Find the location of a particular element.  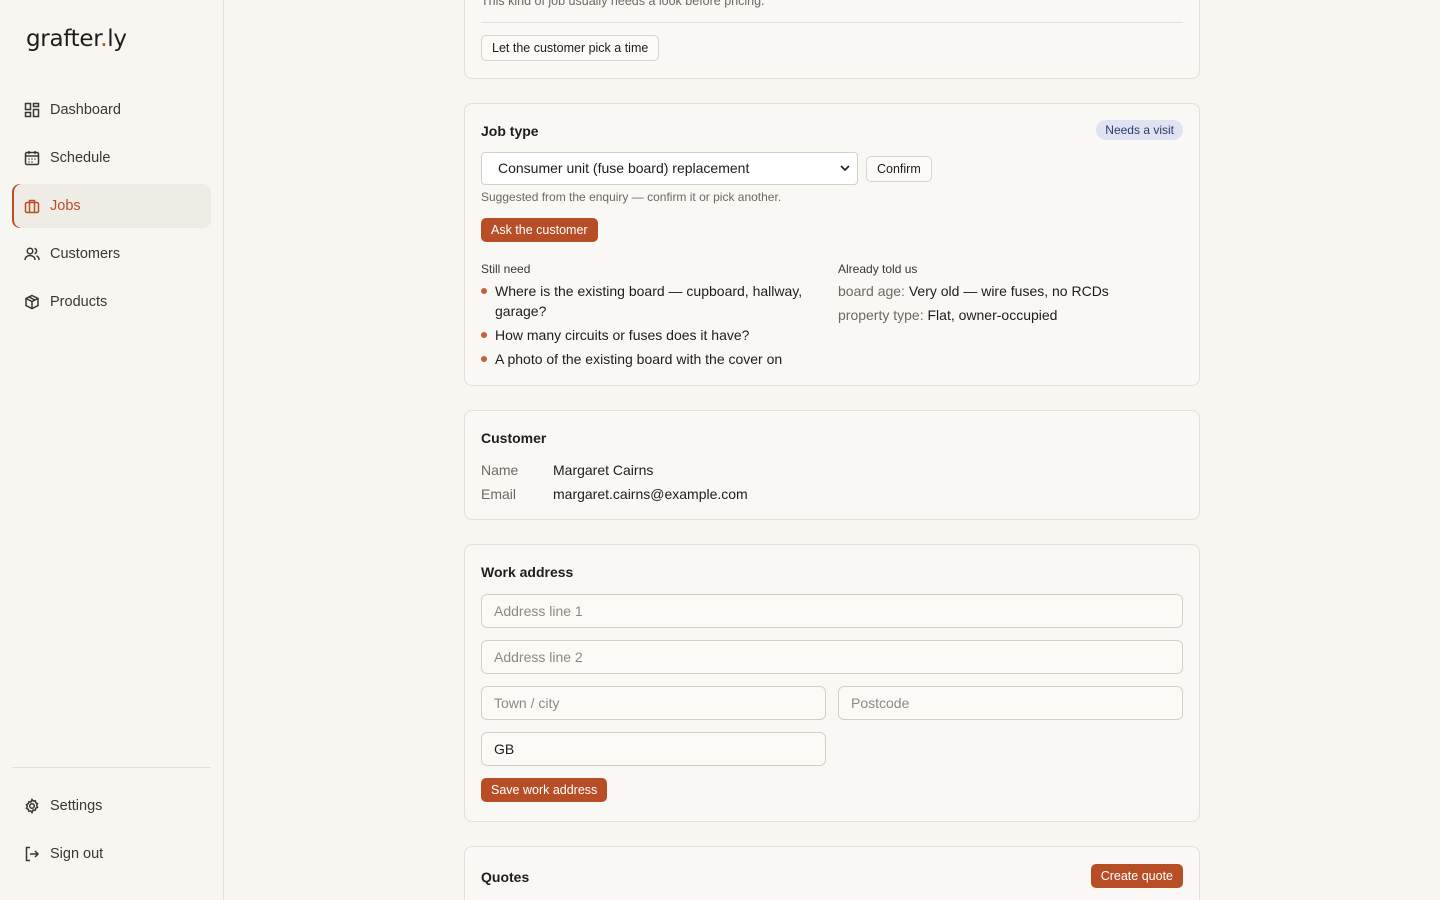

job-type-title: Job type is located at coordinates (510, 131).